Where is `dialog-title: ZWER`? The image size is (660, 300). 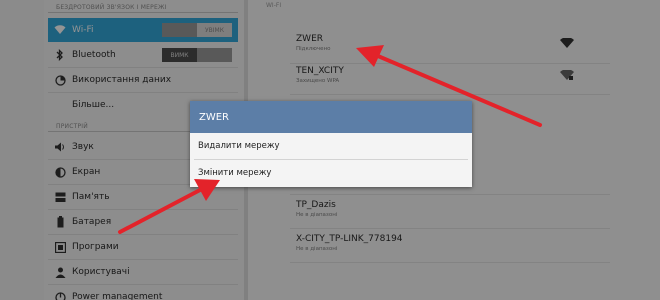 dialog-title: ZWER is located at coordinates (331, 117).